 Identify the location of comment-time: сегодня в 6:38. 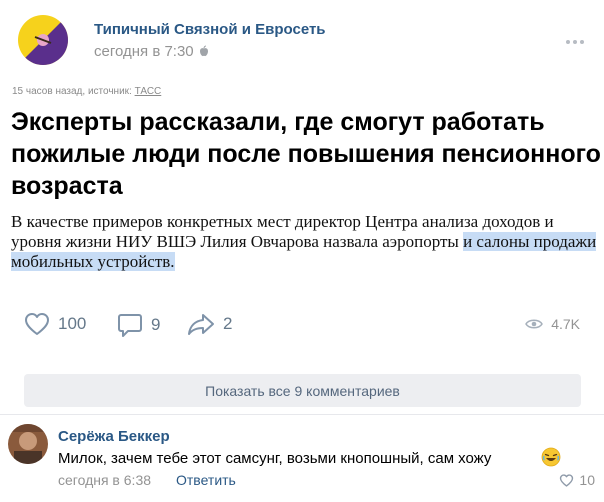
(104, 480).